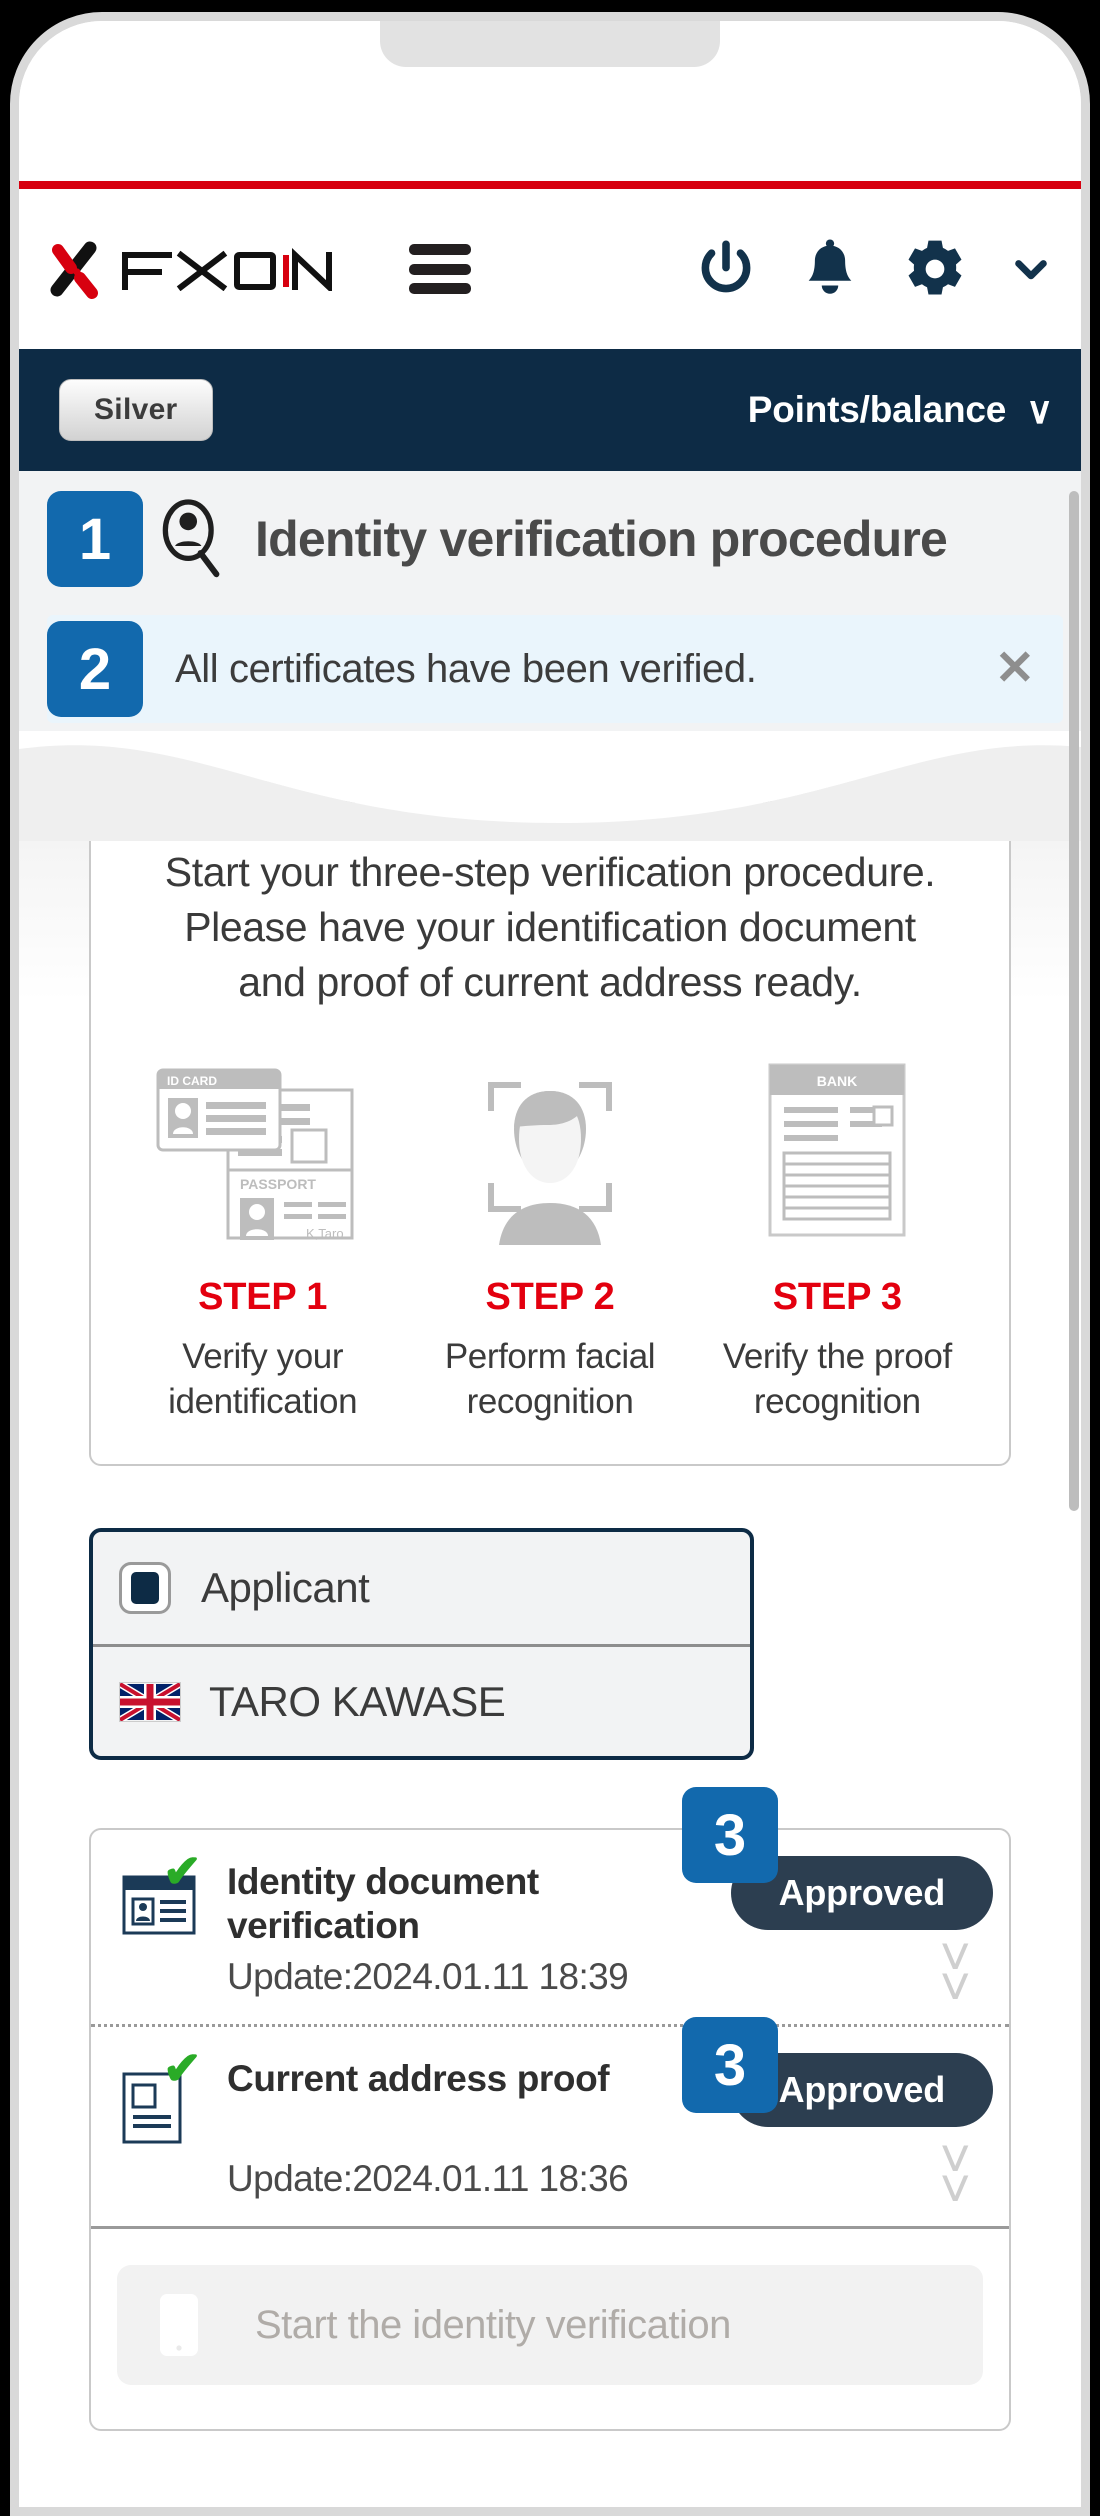 The width and height of the screenshot is (1100, 2516). I want to click on step-2: STEP 2 Perform facial recognition, so click(549, 1237).